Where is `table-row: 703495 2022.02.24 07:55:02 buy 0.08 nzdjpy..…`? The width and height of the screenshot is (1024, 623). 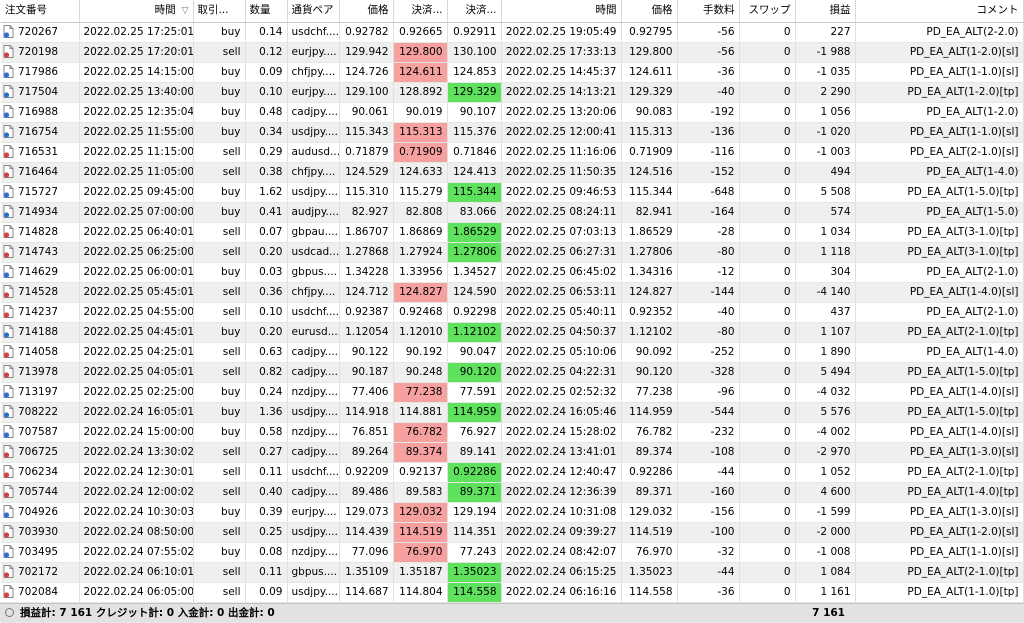
table-row: 703495 2022.02.24 07:55:02 buy 0.08 nzdjpy..… is located at coordinates (512, 552).